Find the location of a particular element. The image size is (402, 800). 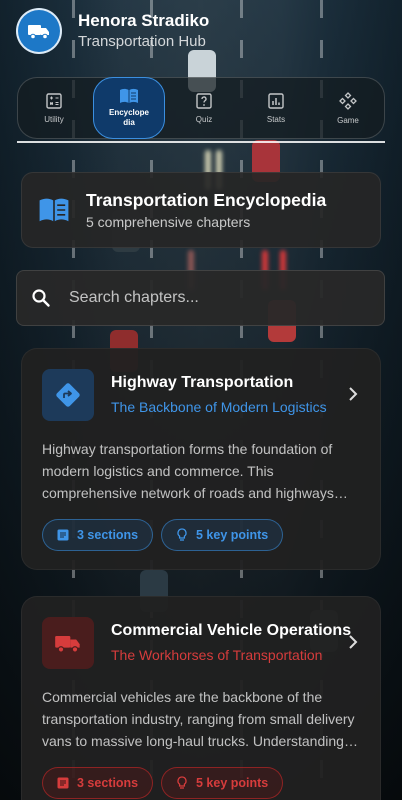

nav-label: Quiz is located at coordinates (204, 119).